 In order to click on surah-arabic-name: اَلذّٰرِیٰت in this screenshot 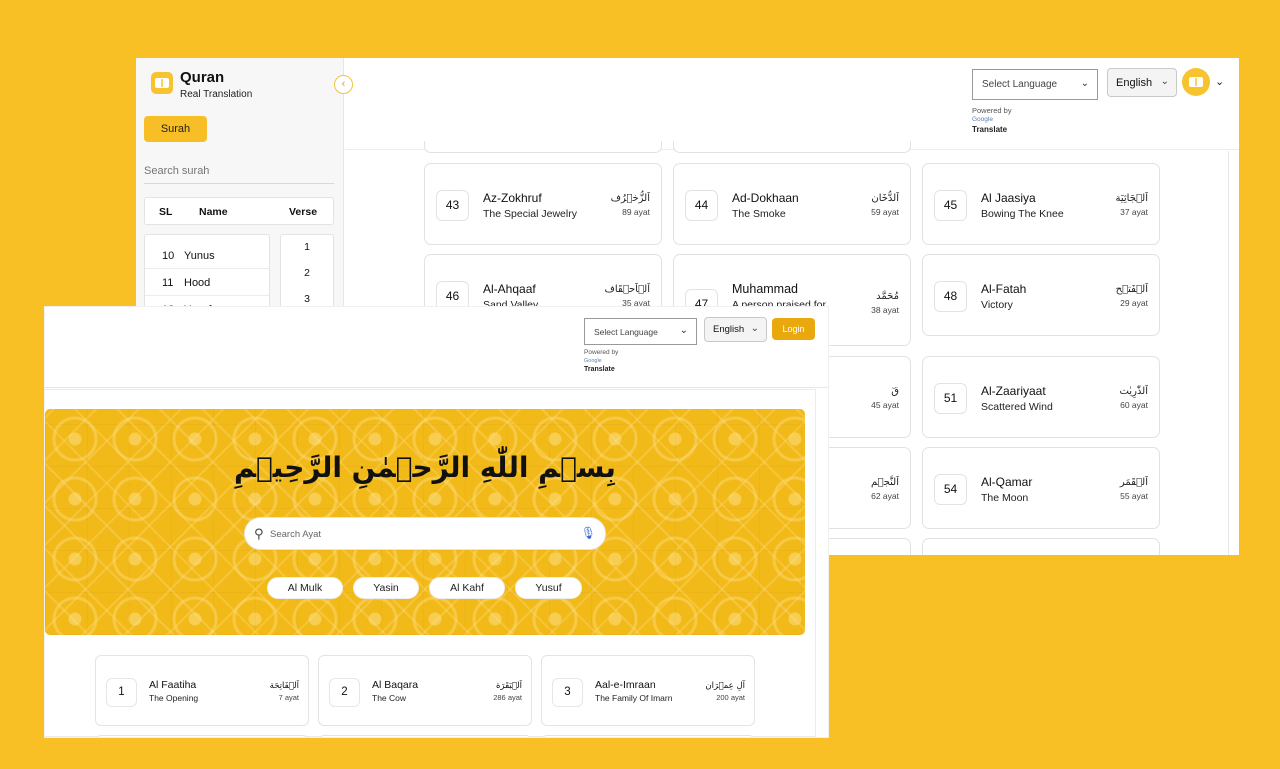, I will do `click(1133, 391)`.